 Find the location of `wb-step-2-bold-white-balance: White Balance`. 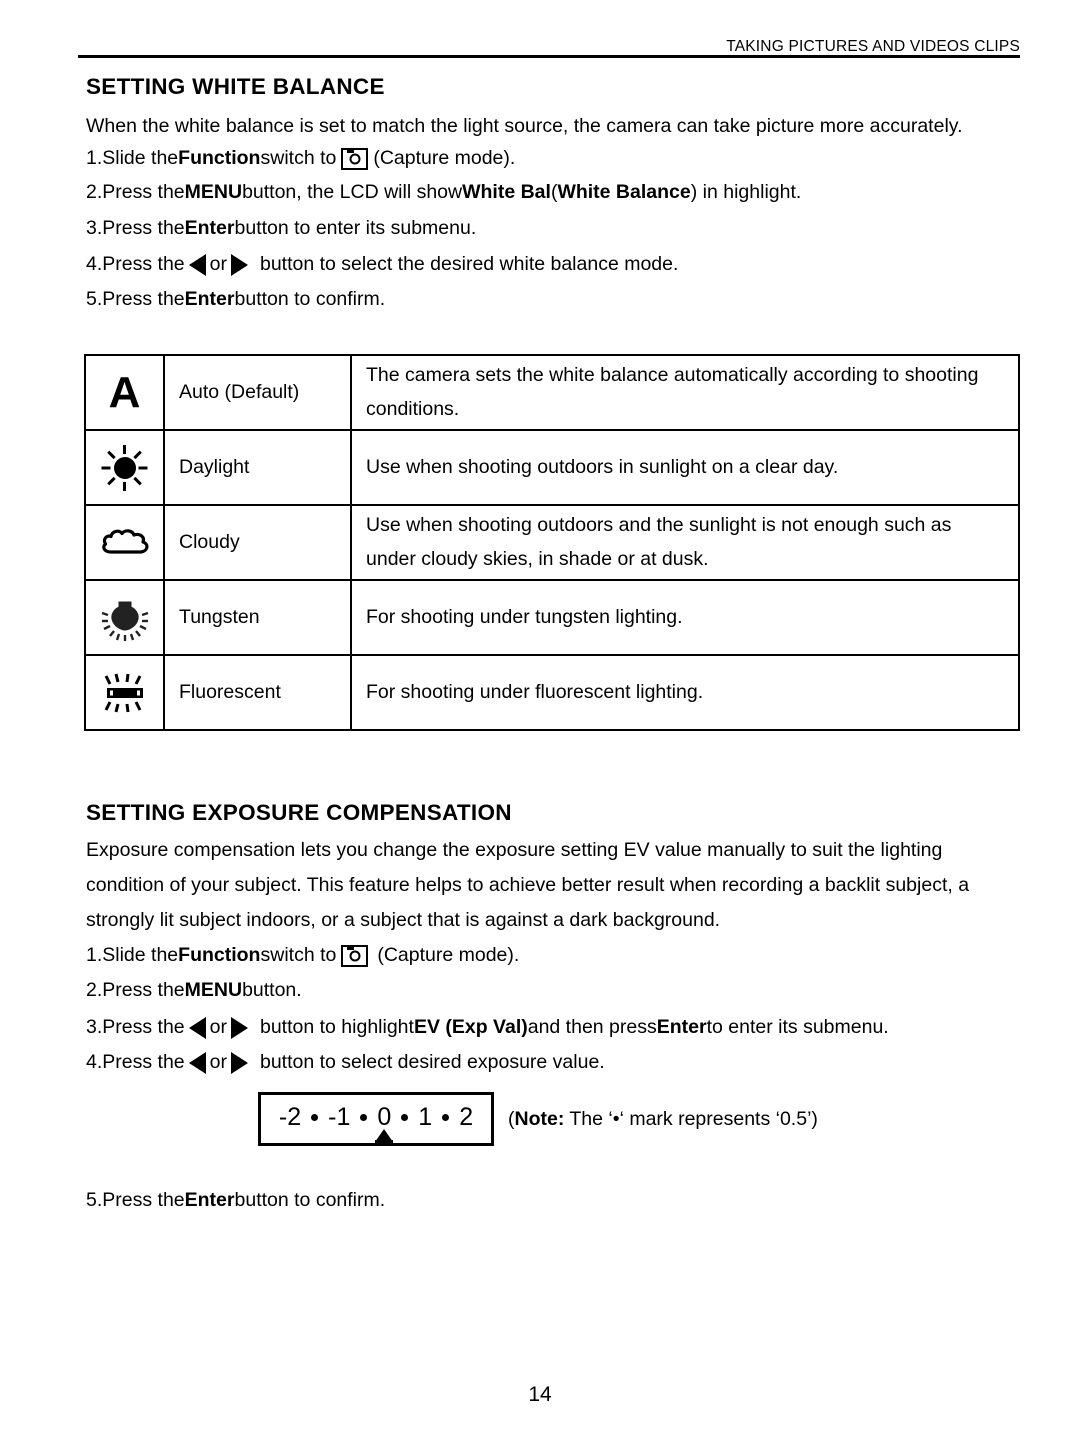

wb-step-2-bold-white-balance: White Balance is located at coordinates (624, 192).